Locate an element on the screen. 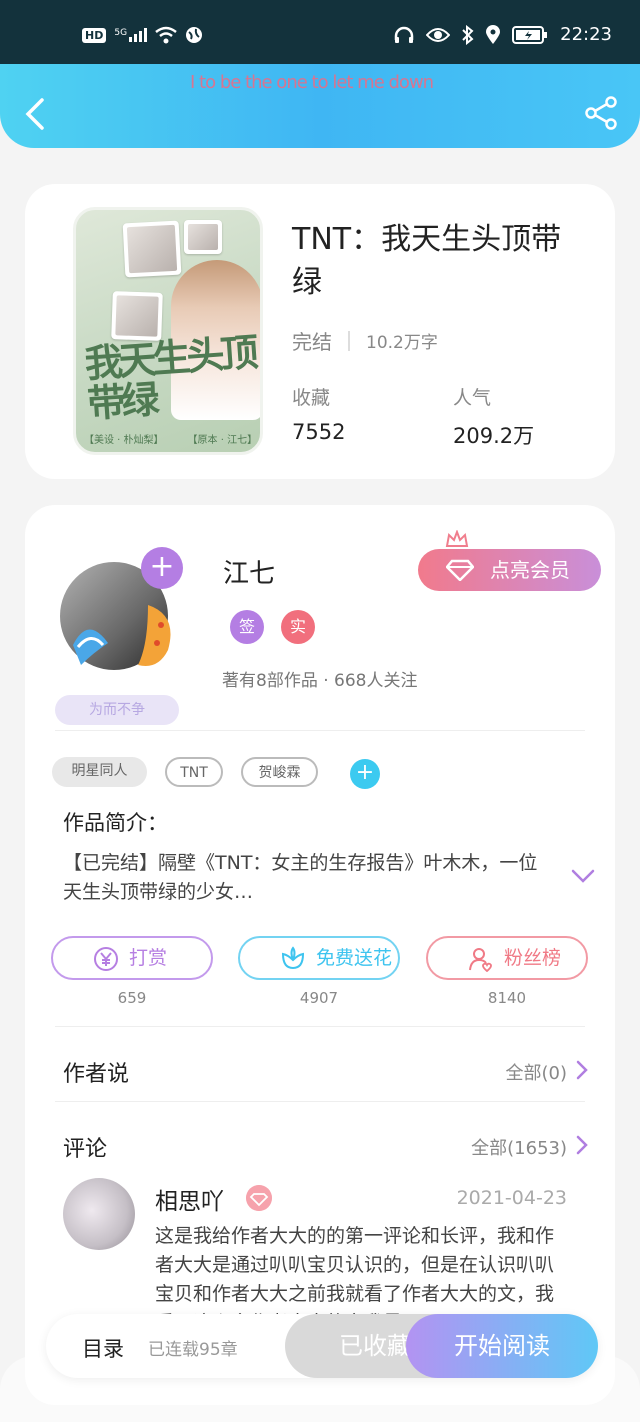 Image resolution: width=640 pixels, height=1422 pixels. chevron-down-icon is located at coordinates (583, 876).